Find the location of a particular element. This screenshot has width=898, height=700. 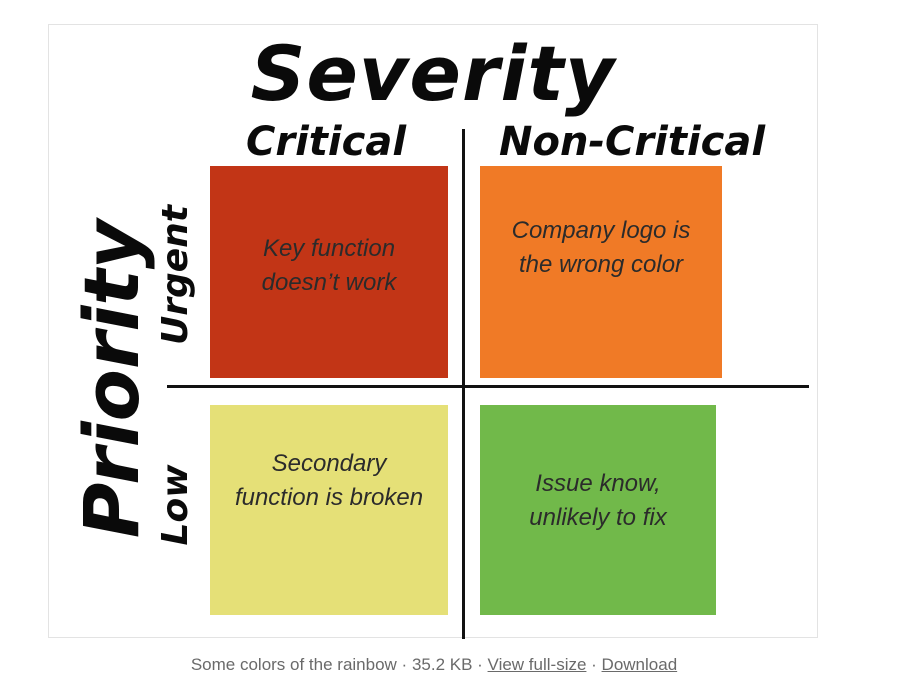

horizontal-divider is located at coordinates (488, 386).